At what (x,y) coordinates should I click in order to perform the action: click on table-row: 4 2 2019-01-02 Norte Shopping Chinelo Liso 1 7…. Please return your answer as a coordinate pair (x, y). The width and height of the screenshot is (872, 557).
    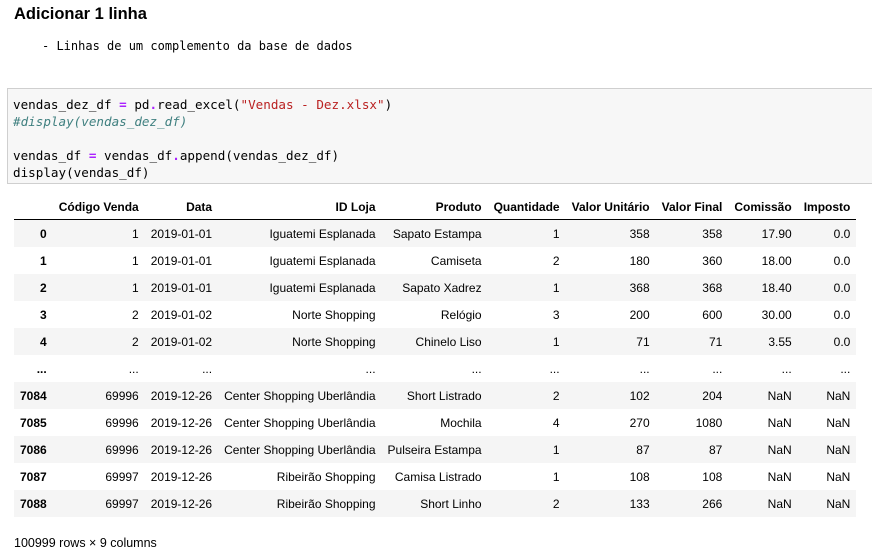
    Looking at the image, I should click on (435, 341).